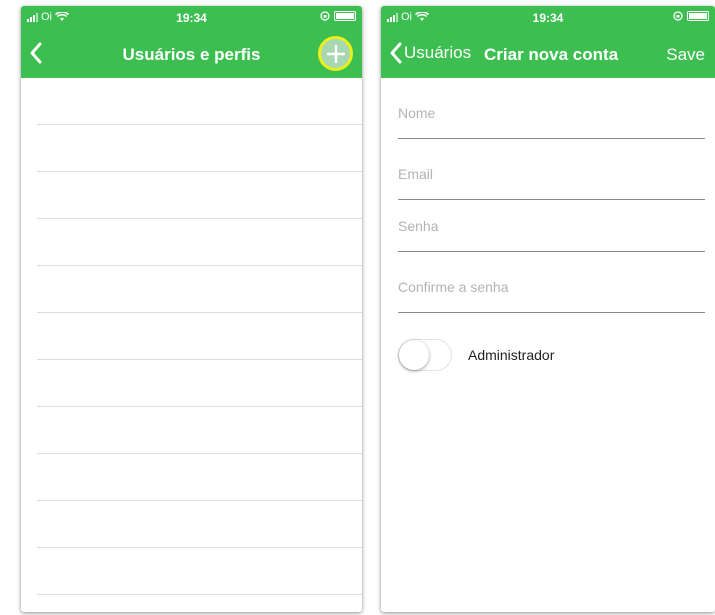  I want to click on admin-toggle-row: Administrador, so click(551, 355).